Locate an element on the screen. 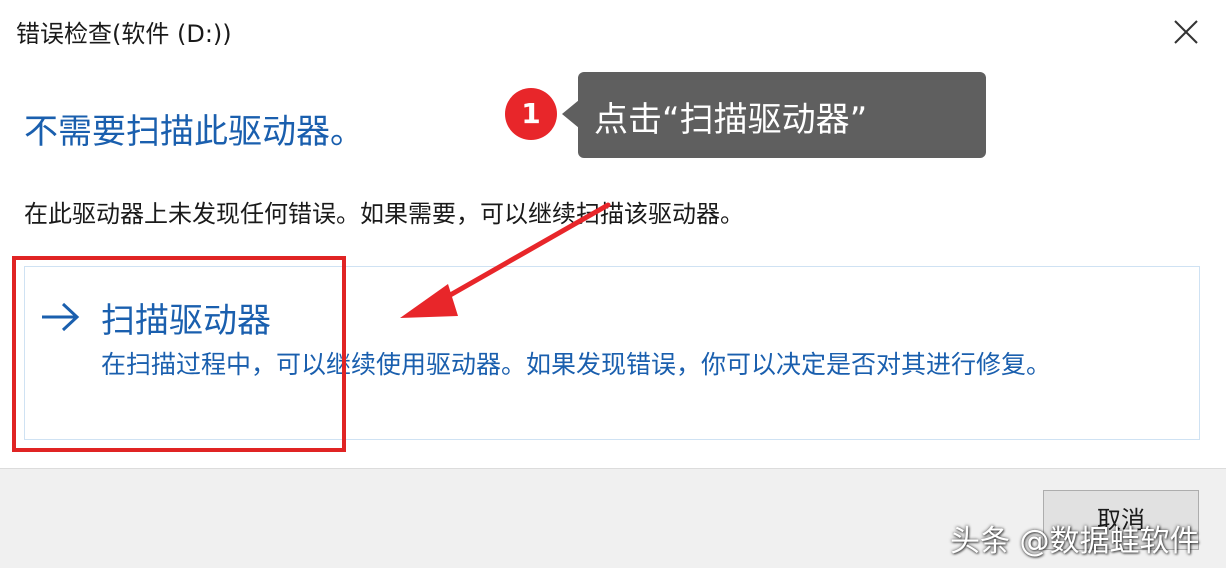 This screenshot has height=568, width=1226. title-bar: 错误检查(软件 (D:)) is located at coordinates (613, 35).